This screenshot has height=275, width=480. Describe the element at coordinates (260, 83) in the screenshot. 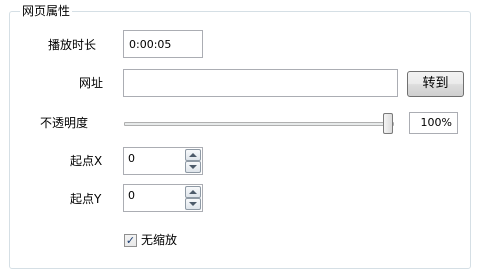

I see `url-input` at that location.